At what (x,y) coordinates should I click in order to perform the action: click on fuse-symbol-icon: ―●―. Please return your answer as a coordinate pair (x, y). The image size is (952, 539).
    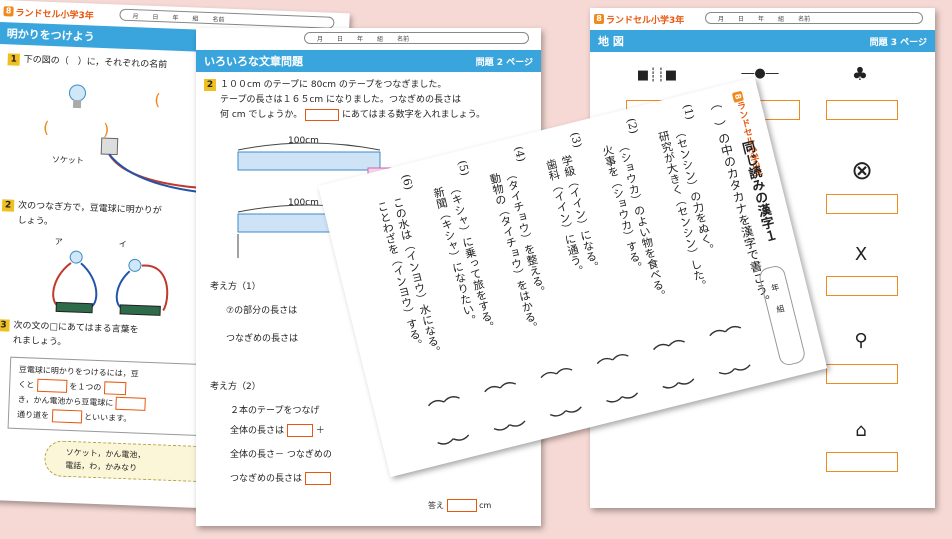
    Looking at the image, I should click on (760, 73).